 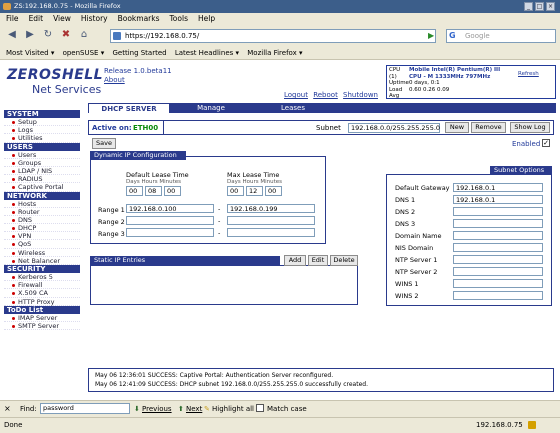 What do you see at coordinates (42, 155) in the screenshot?
I see `sidebar-item-users: Users` at bounding box center [42, 155].